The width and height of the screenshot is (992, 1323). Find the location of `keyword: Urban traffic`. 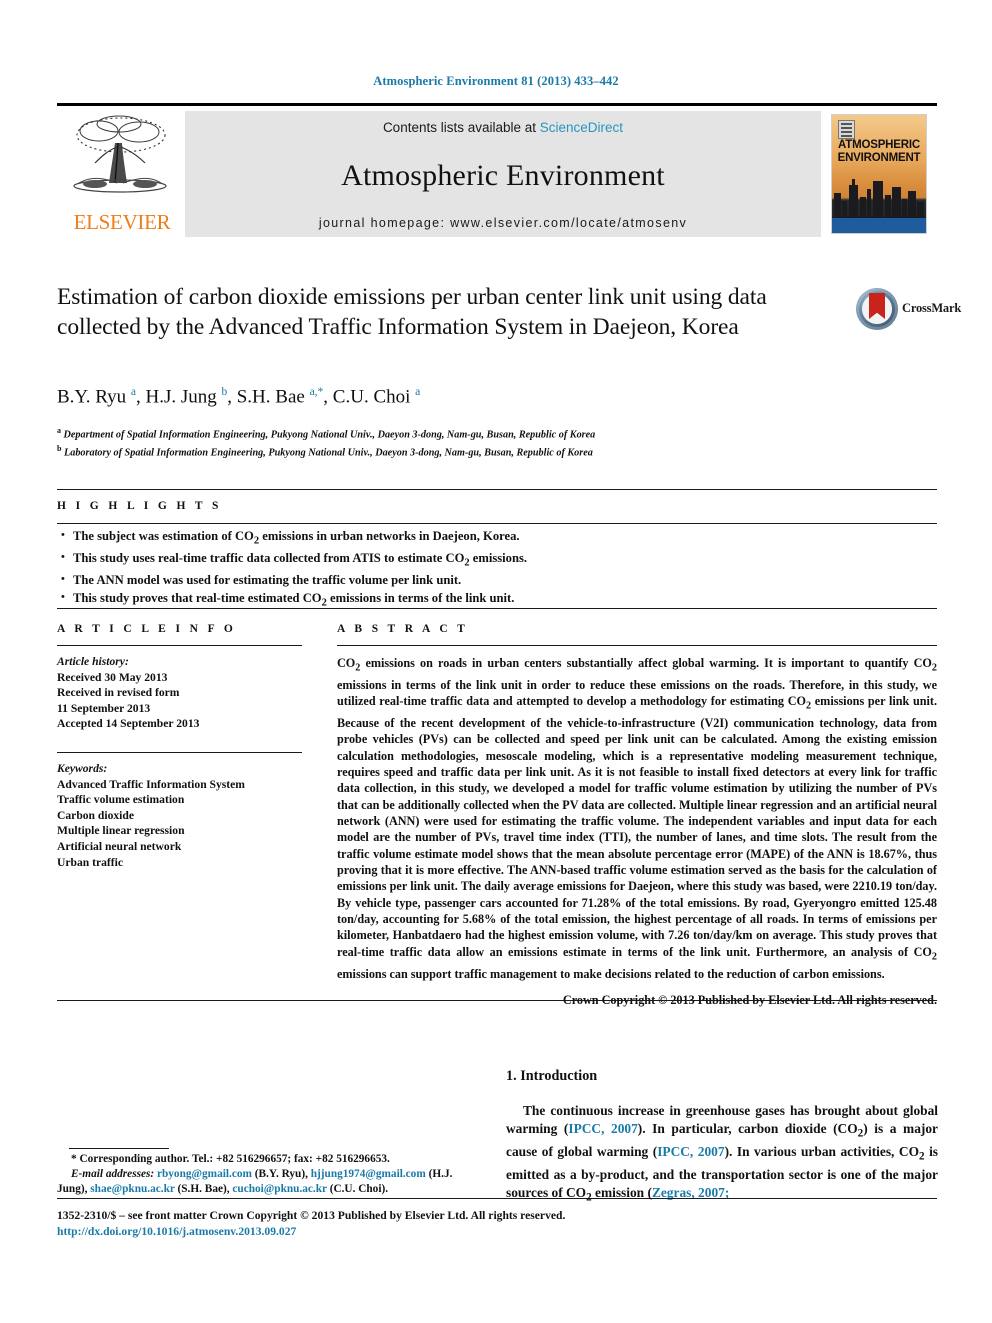

keyword: Urban traffic is located at coordinates (90, 862).